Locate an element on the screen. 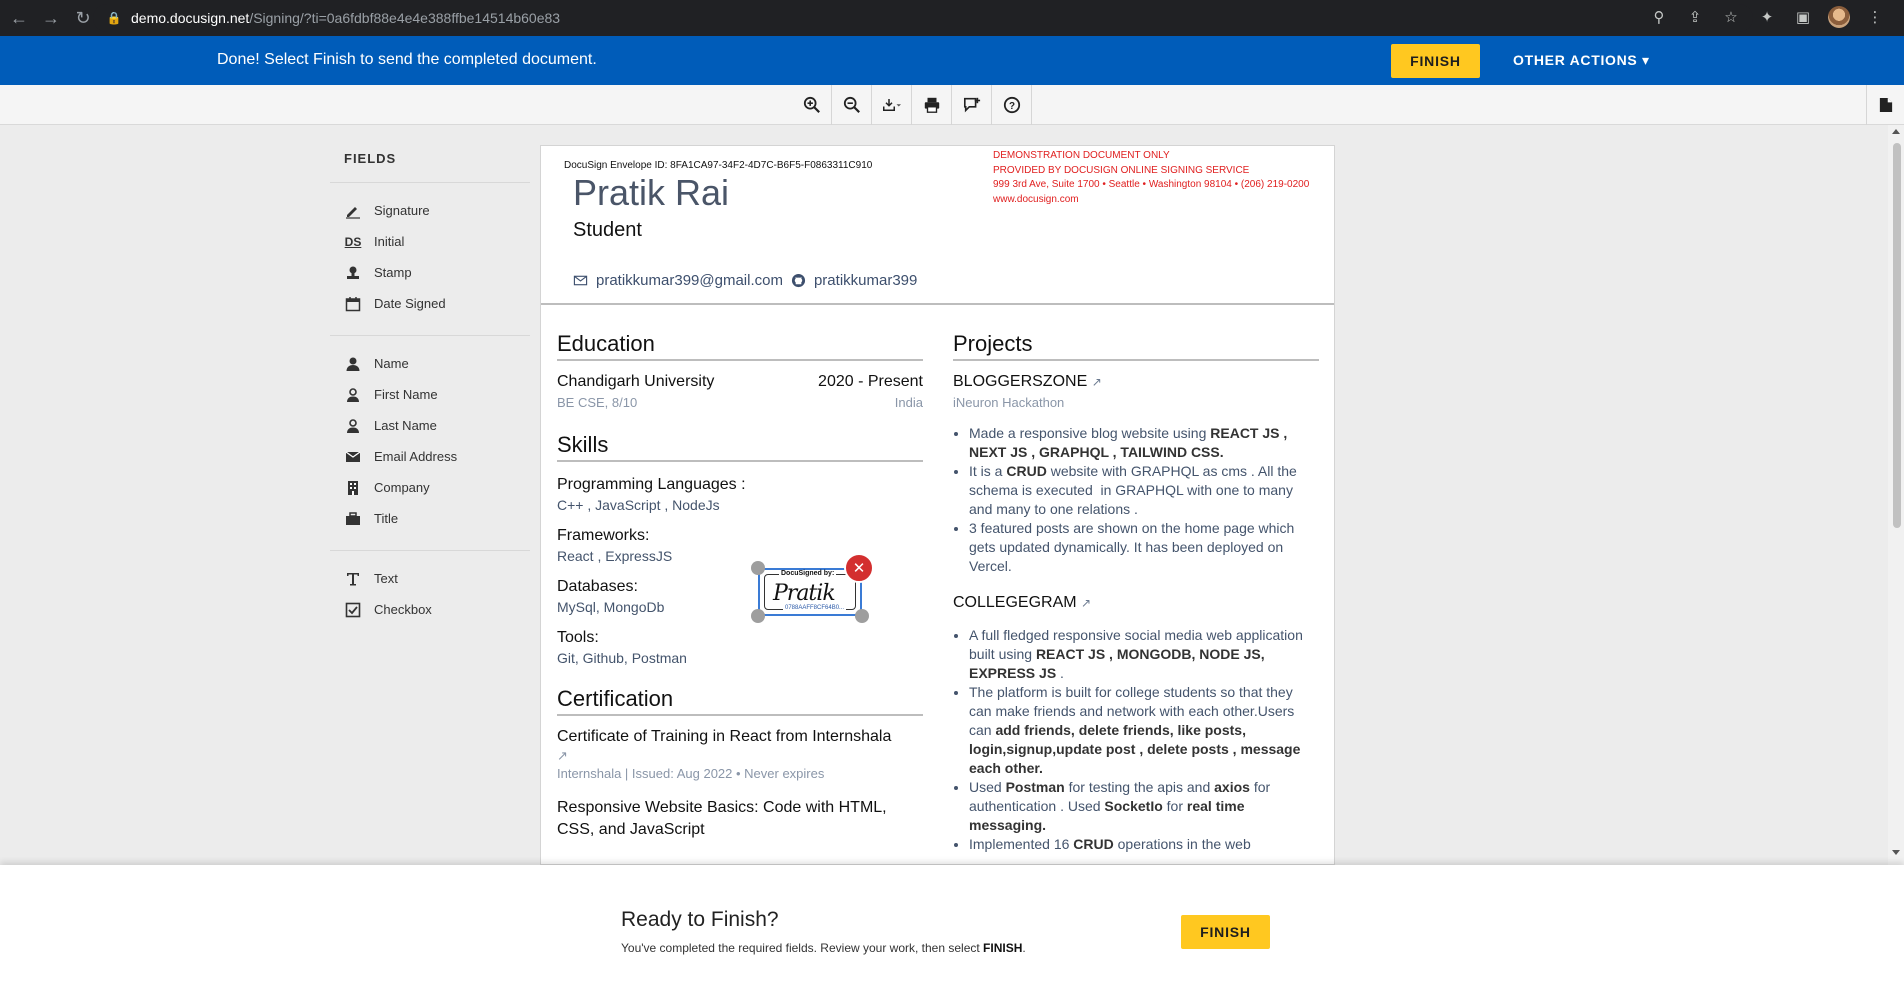  field-first-name: First Name is located at coordinates (430, 394).